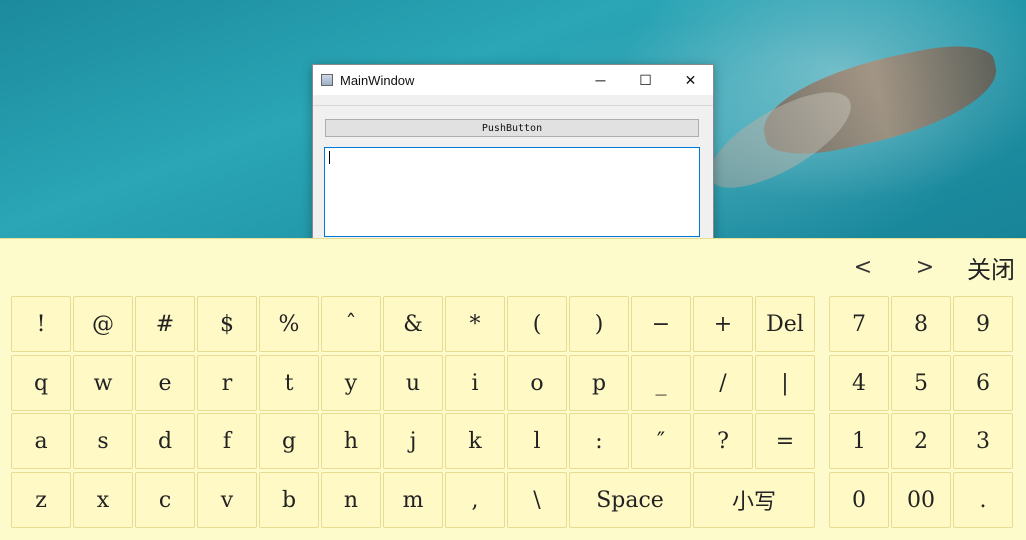 The width and height of the screenshot is (1026, 540). Describe the element at coordinates (475, 383) in the screenshot. I see `key-i: i` at that location.